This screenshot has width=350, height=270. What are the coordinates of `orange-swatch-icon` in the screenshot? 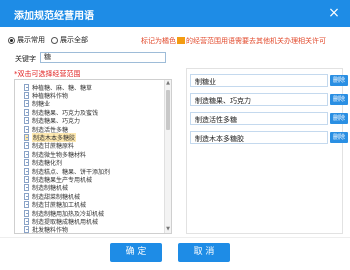 It's located at (181, 40).